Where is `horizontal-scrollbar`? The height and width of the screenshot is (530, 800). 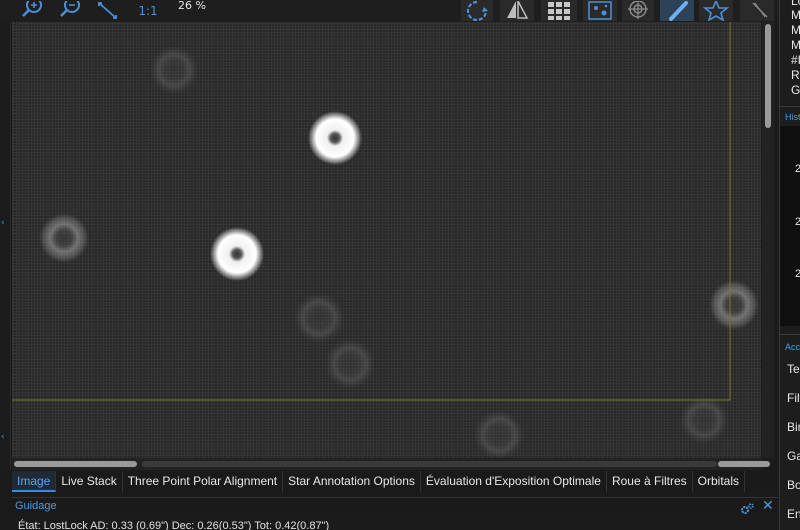 horizontal-scrollbar is located at coordinates (391, 464).